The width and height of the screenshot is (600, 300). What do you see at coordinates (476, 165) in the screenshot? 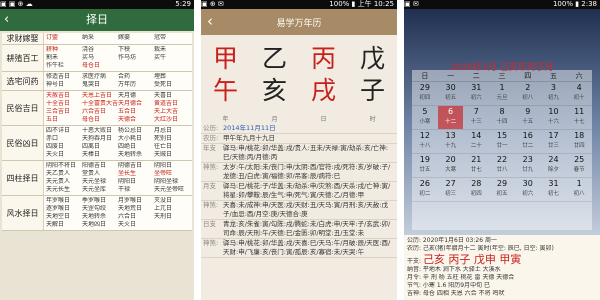
I see `calendar-day: 21 廿七` at bounding box center [476, 165].